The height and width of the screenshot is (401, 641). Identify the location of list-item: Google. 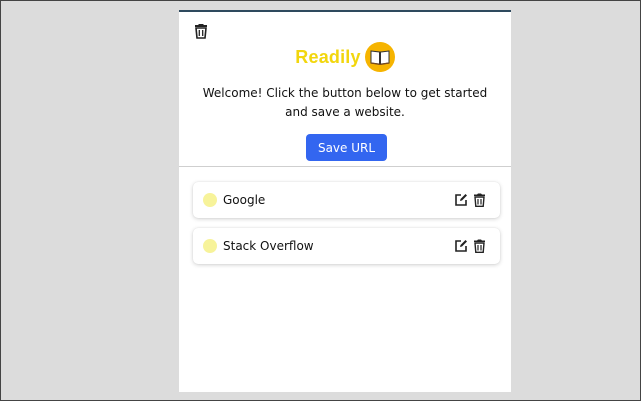
(346, 200).